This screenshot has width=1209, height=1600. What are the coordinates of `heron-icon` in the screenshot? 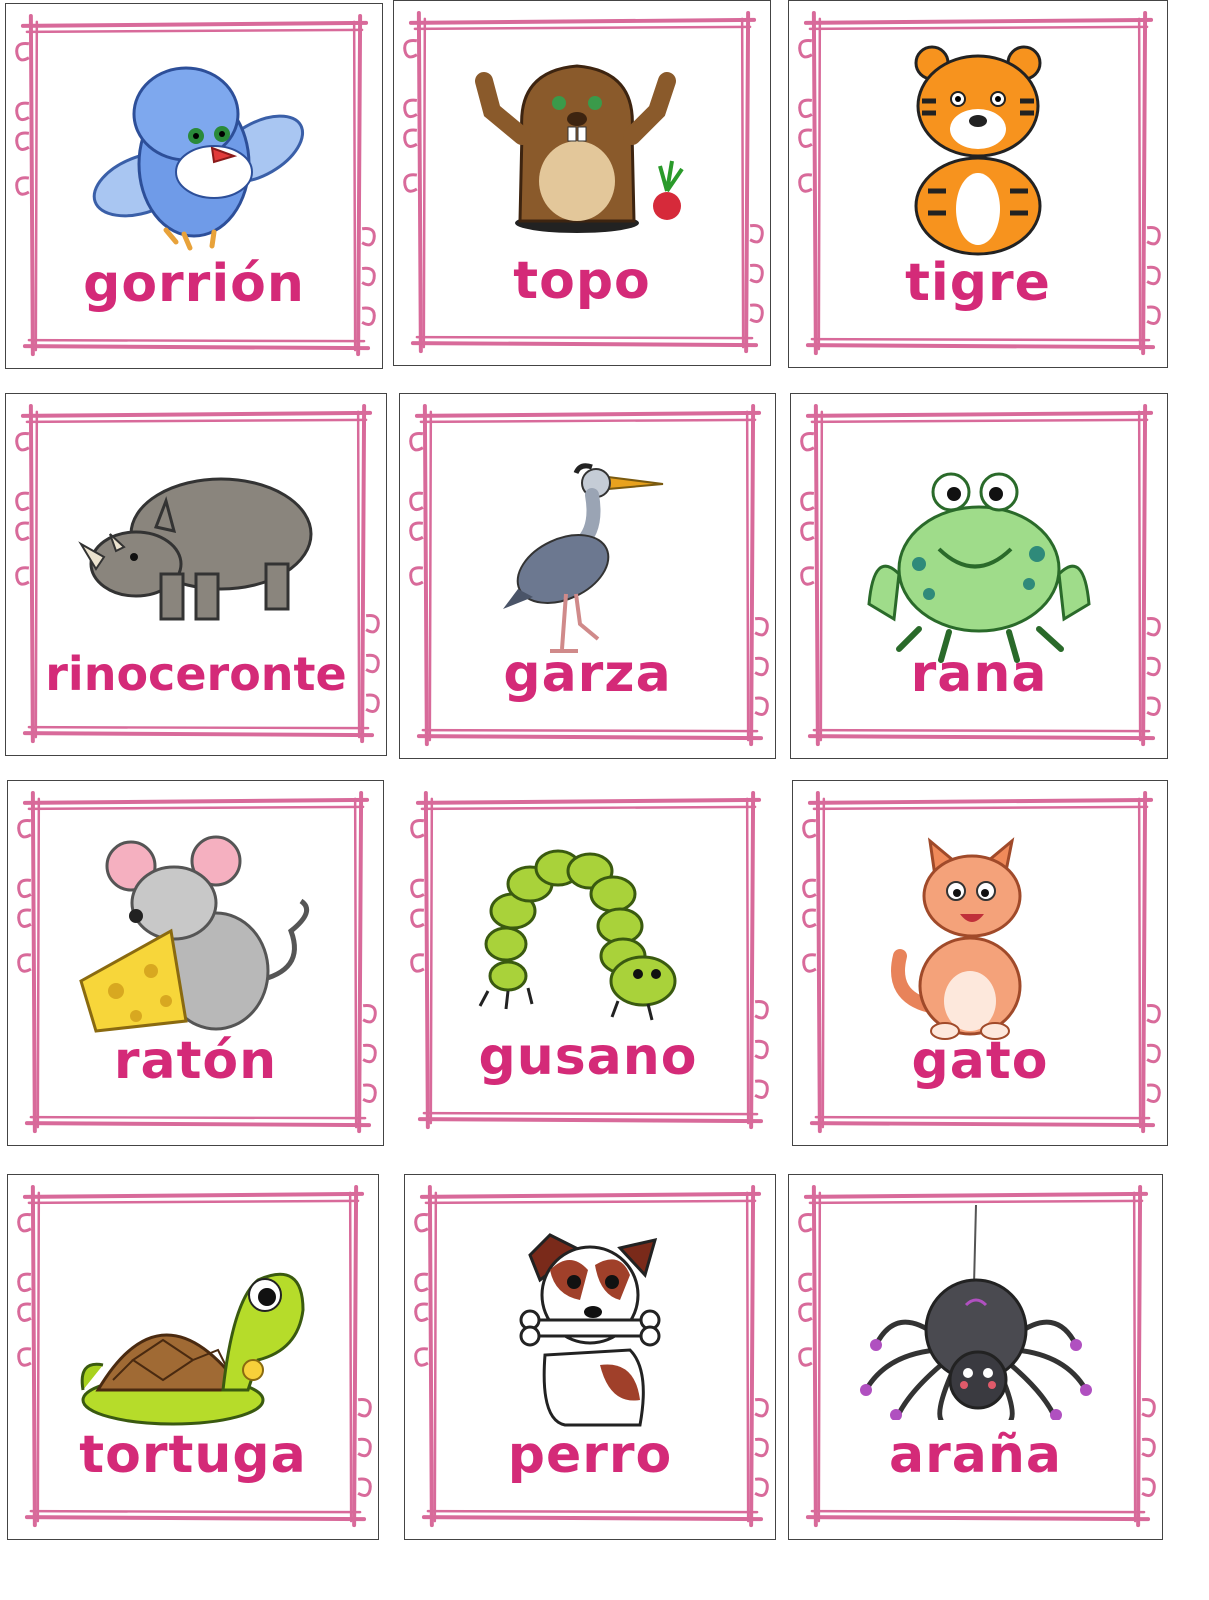 It's located at (582, 558).